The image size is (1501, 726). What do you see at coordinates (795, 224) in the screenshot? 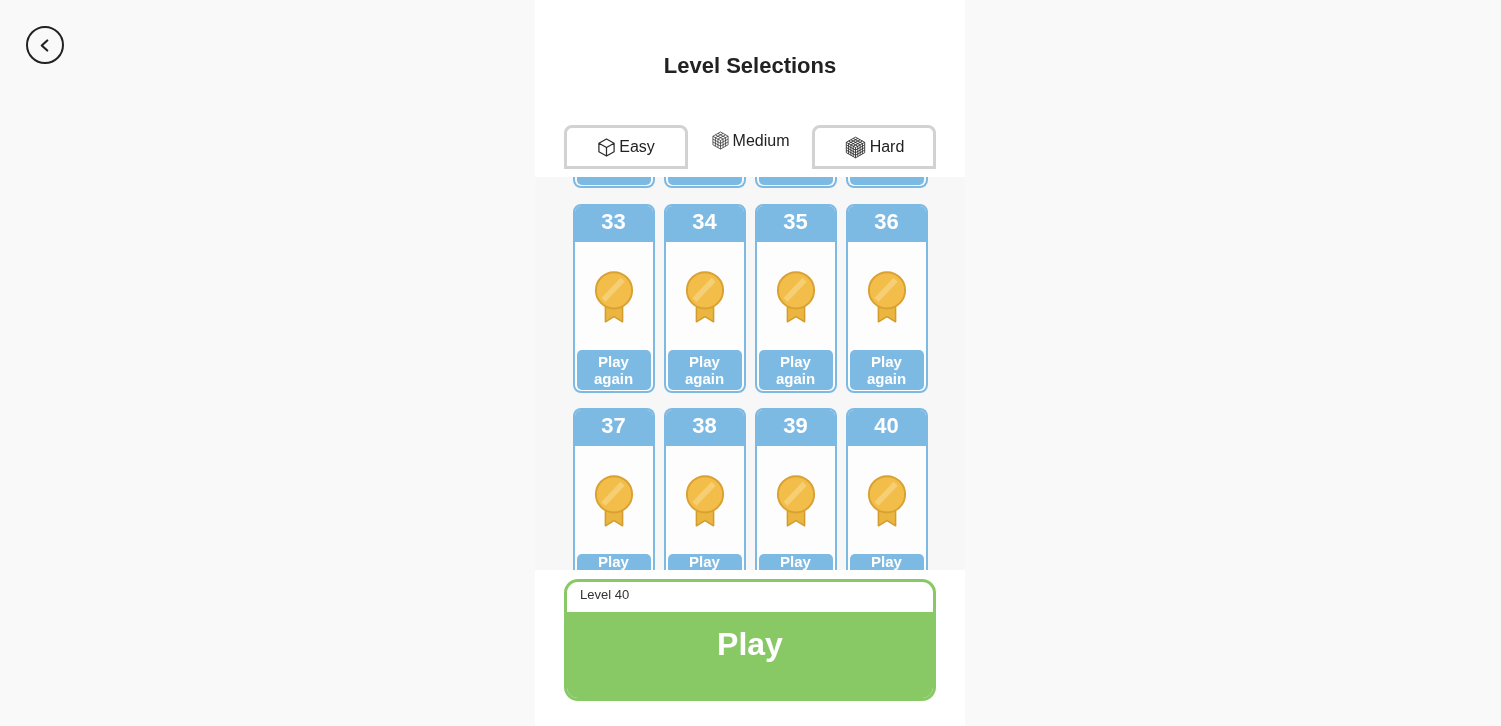
I see `level-number: 35` at bounding box center [795, 224].